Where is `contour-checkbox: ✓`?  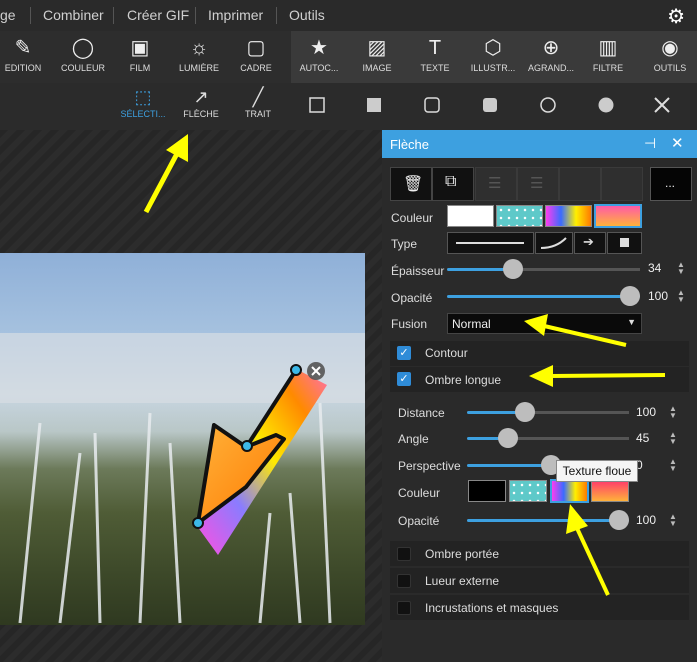 contour-checkbox: ✓ is located at coordinates (404, 353).